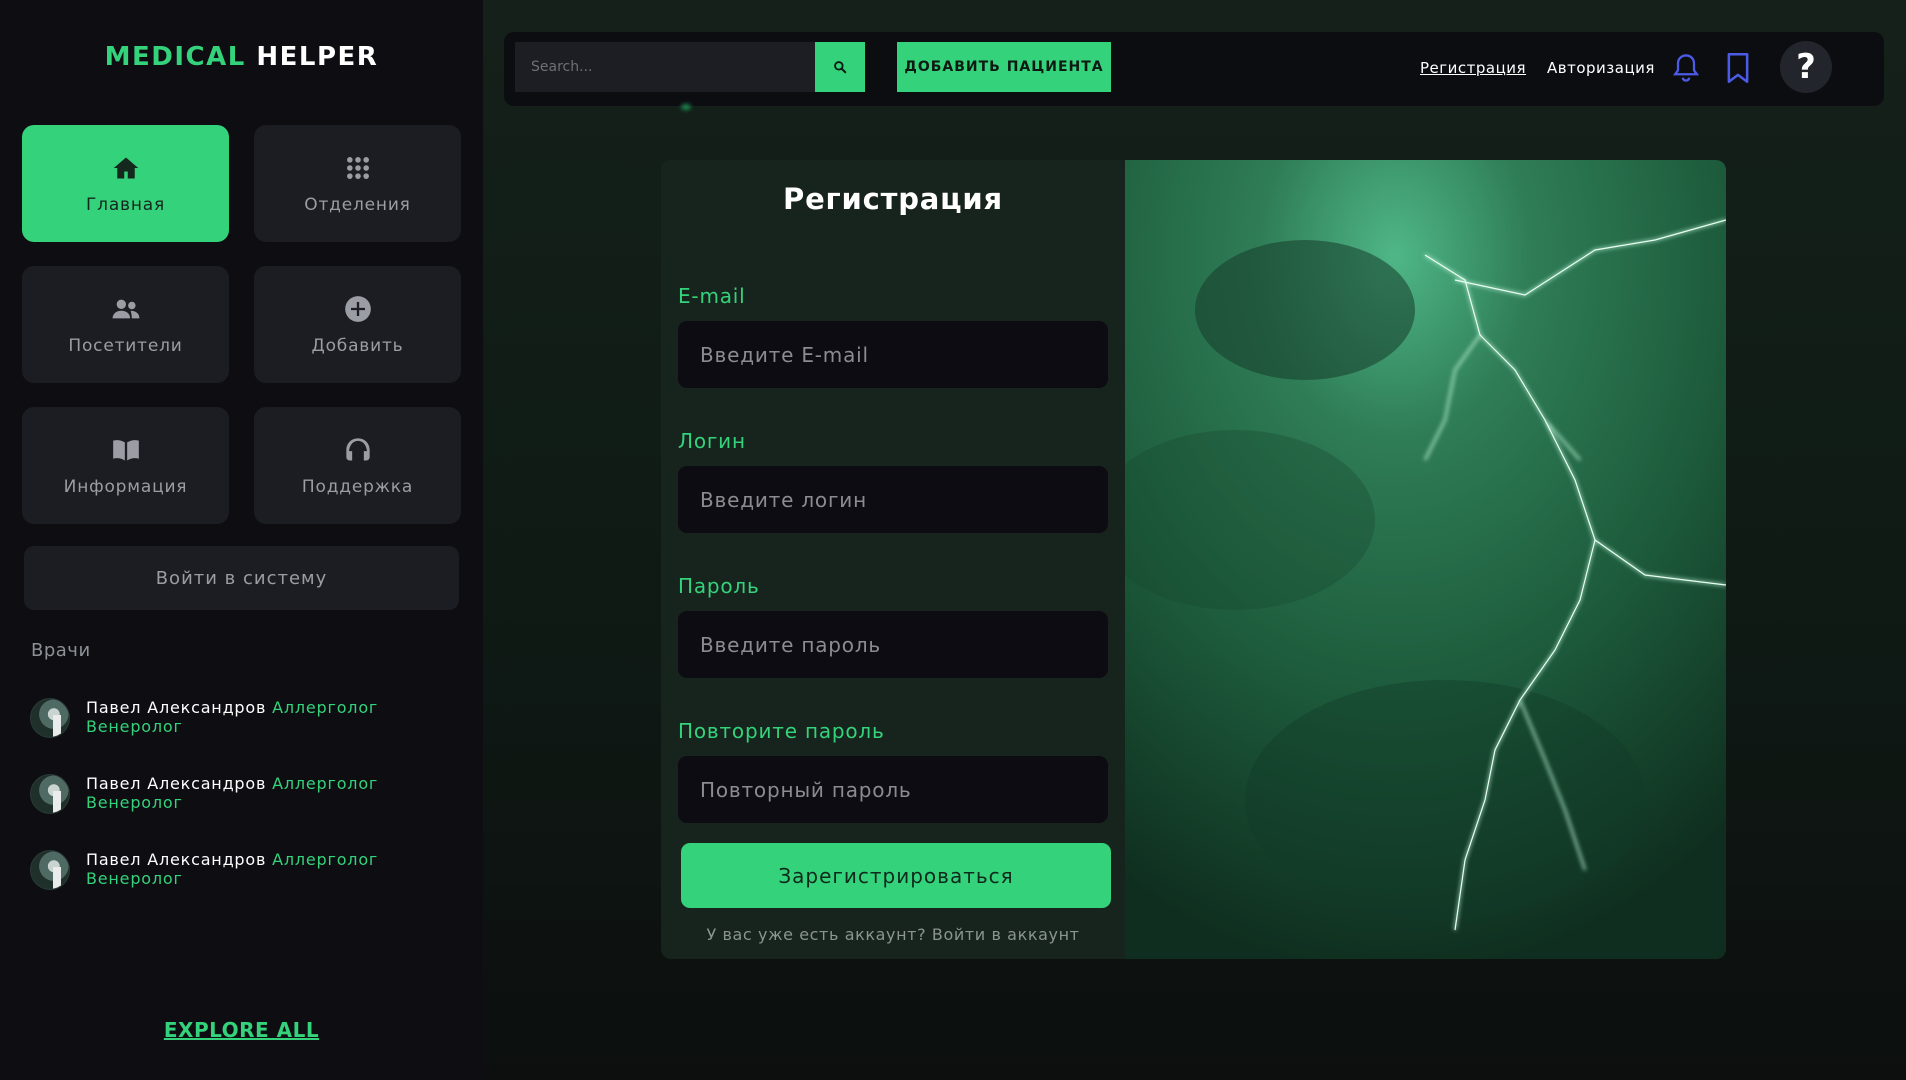  I want to click on register-button: Зарегистрироваться, so click(896, 875).